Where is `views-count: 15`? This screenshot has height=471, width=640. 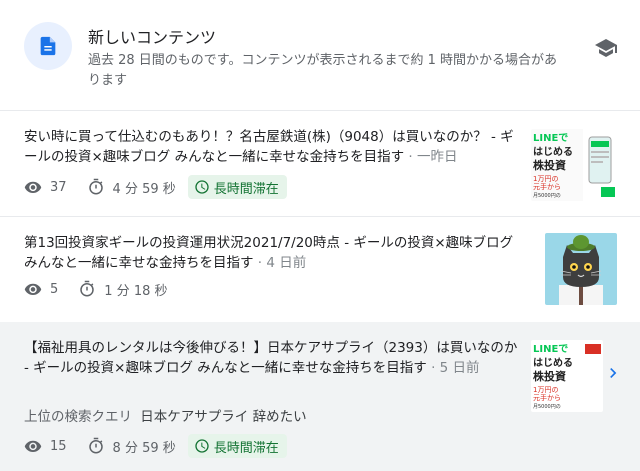
views-count: 15 is located at coordinates (58, 446).